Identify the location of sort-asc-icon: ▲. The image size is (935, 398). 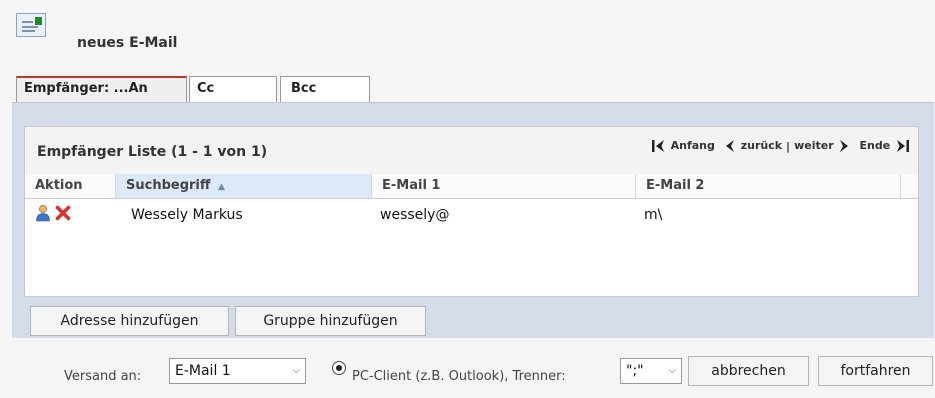
(221, 187).